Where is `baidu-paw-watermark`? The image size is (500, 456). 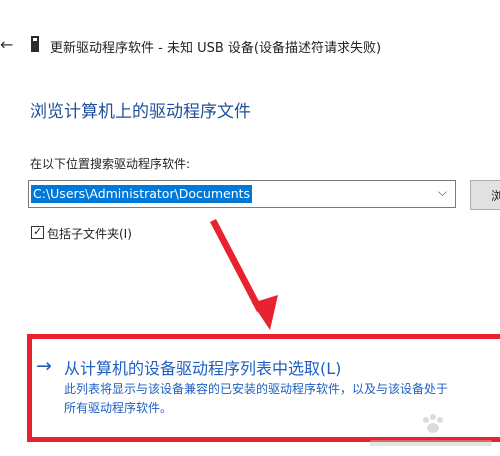
baidu-paw-watermark is located at coordinates (431, 430).